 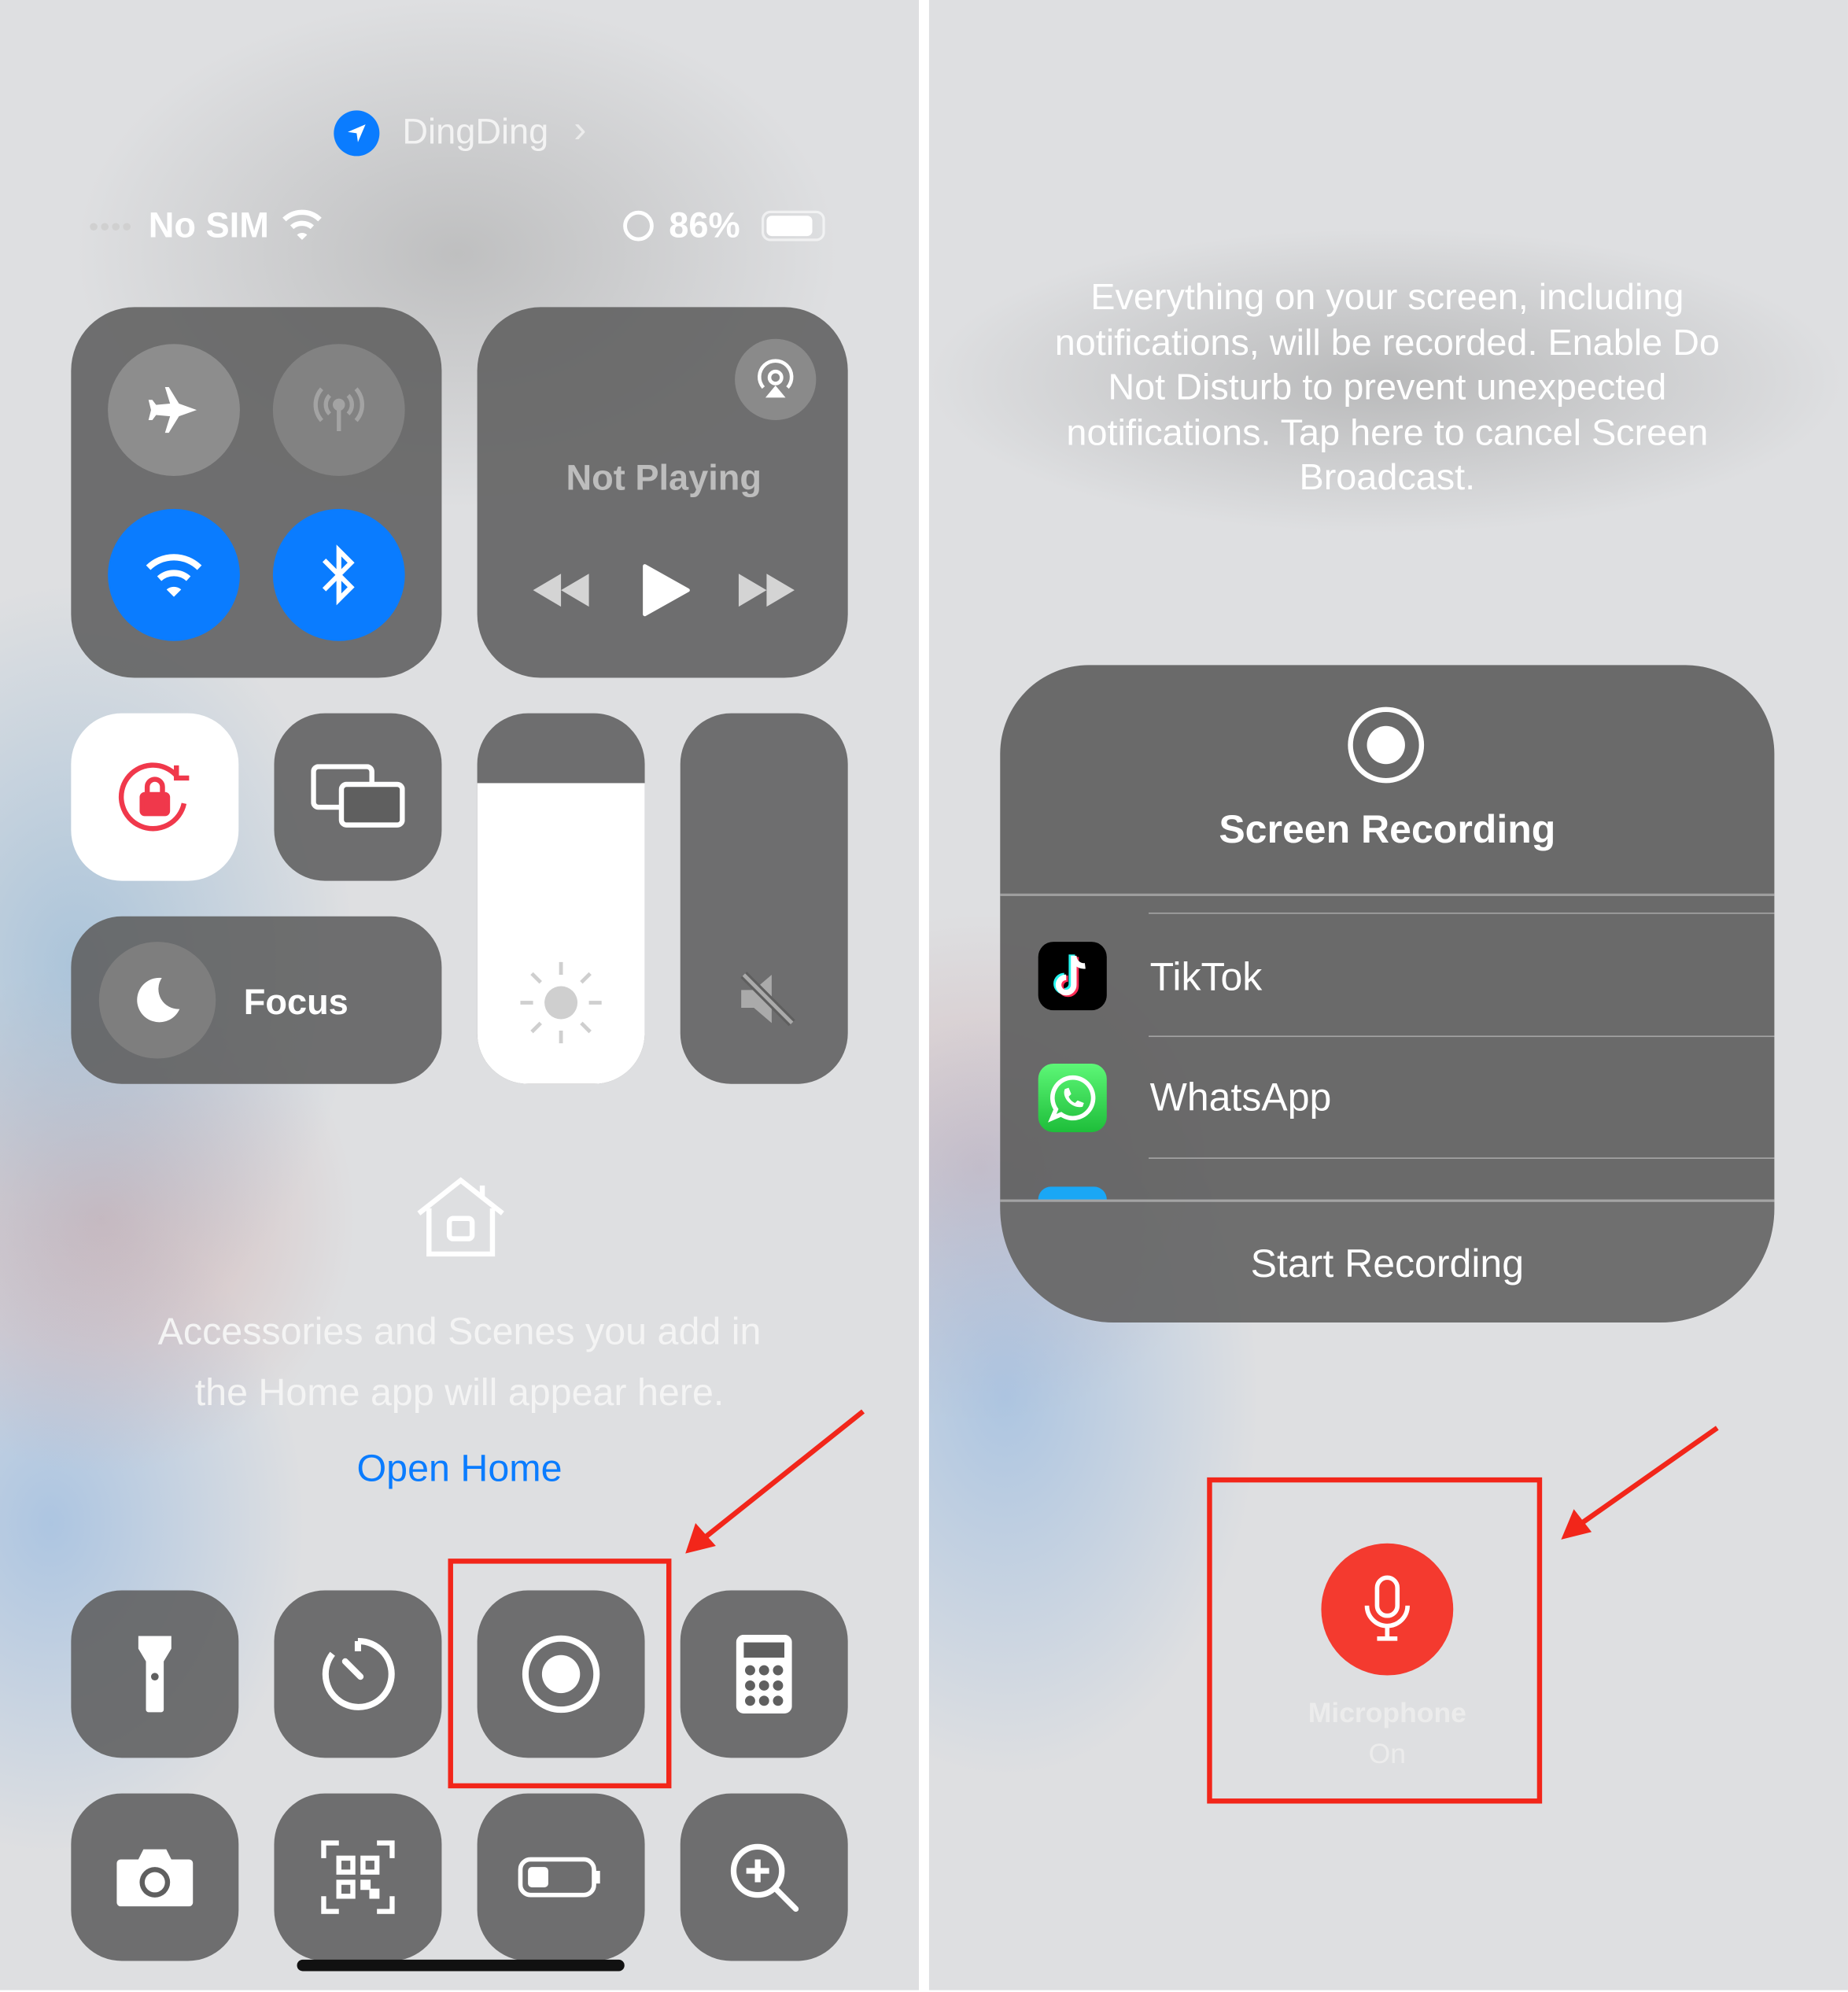 I want to click on start-recording-button: Start Recording, so click(x=1387, y=1262).